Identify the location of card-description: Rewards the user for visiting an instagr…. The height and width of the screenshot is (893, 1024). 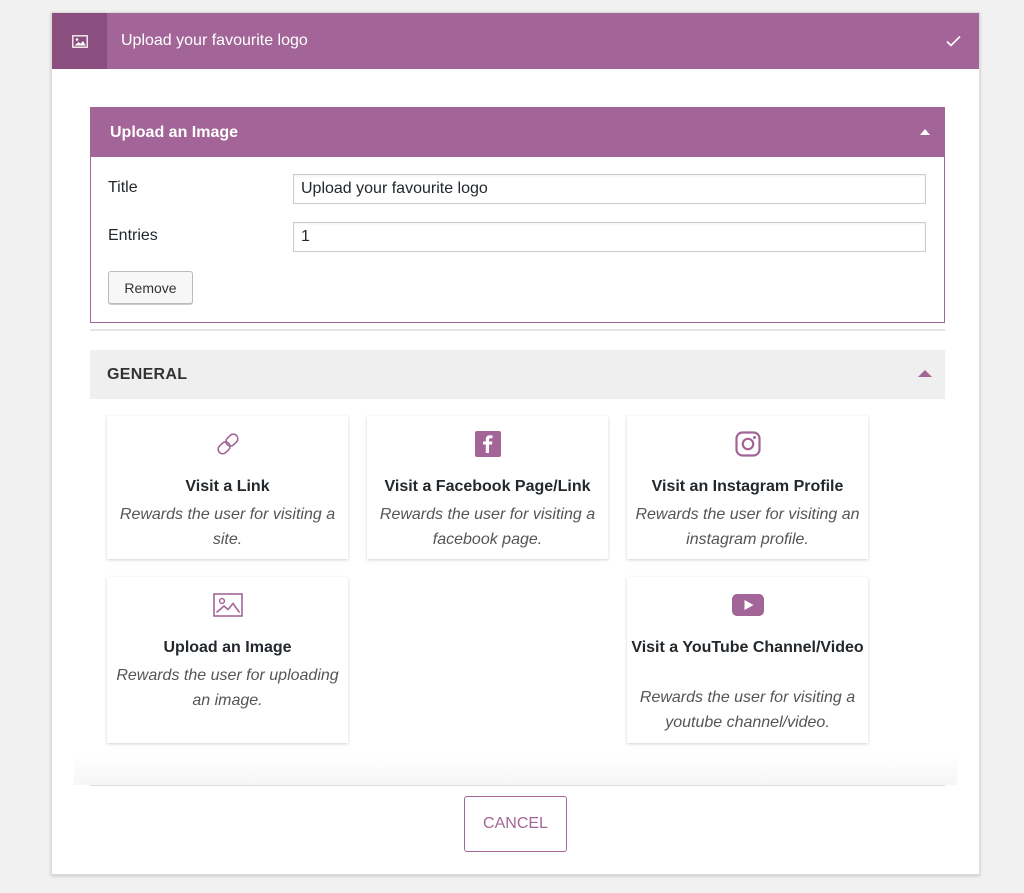
(747, 527).